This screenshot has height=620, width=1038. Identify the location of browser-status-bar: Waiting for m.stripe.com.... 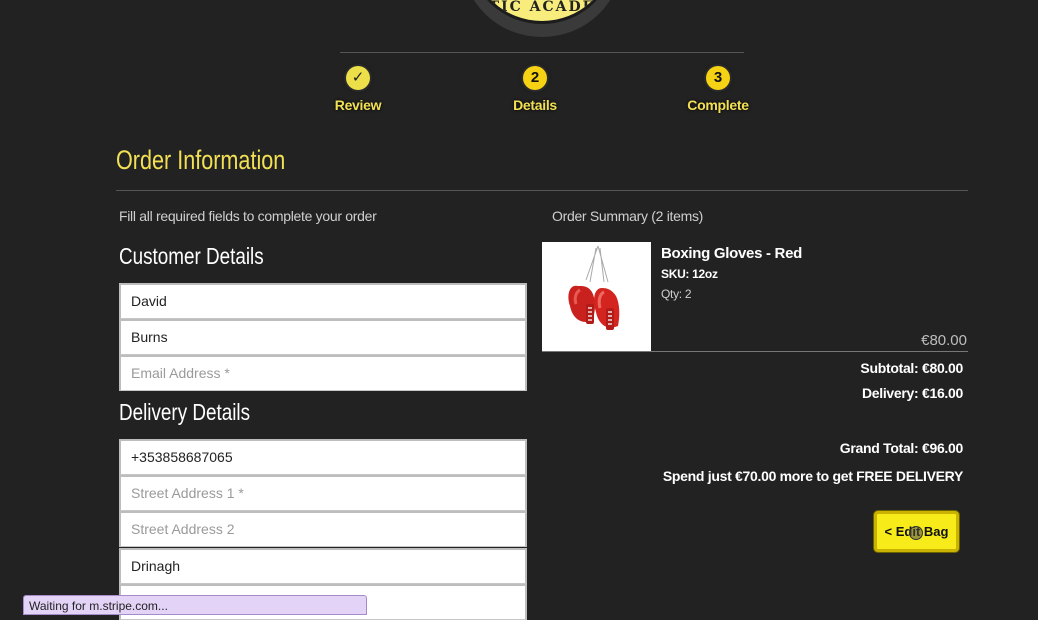
(195, 605).